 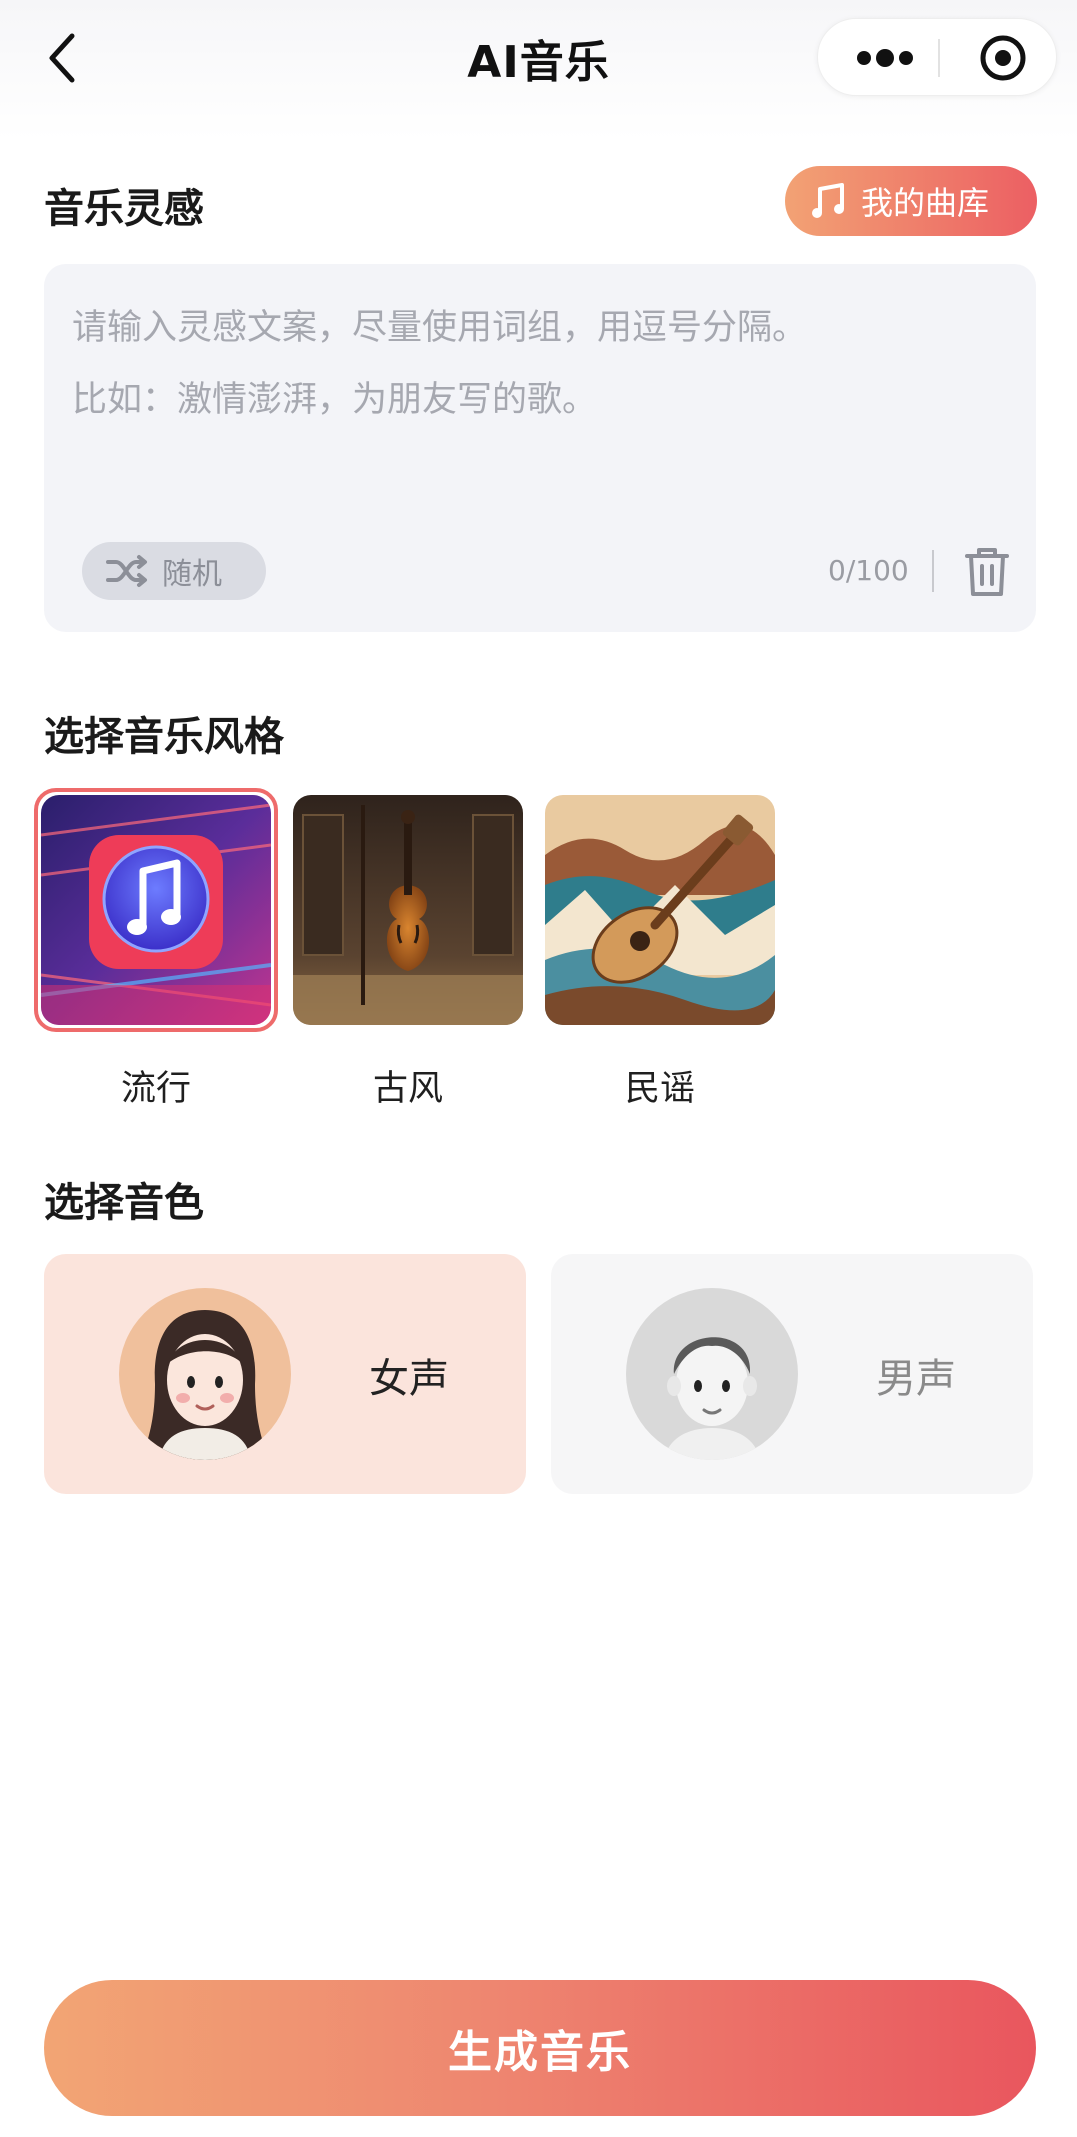 I want to click on voice-option-female: 女声, so click(x=285, y=1374).